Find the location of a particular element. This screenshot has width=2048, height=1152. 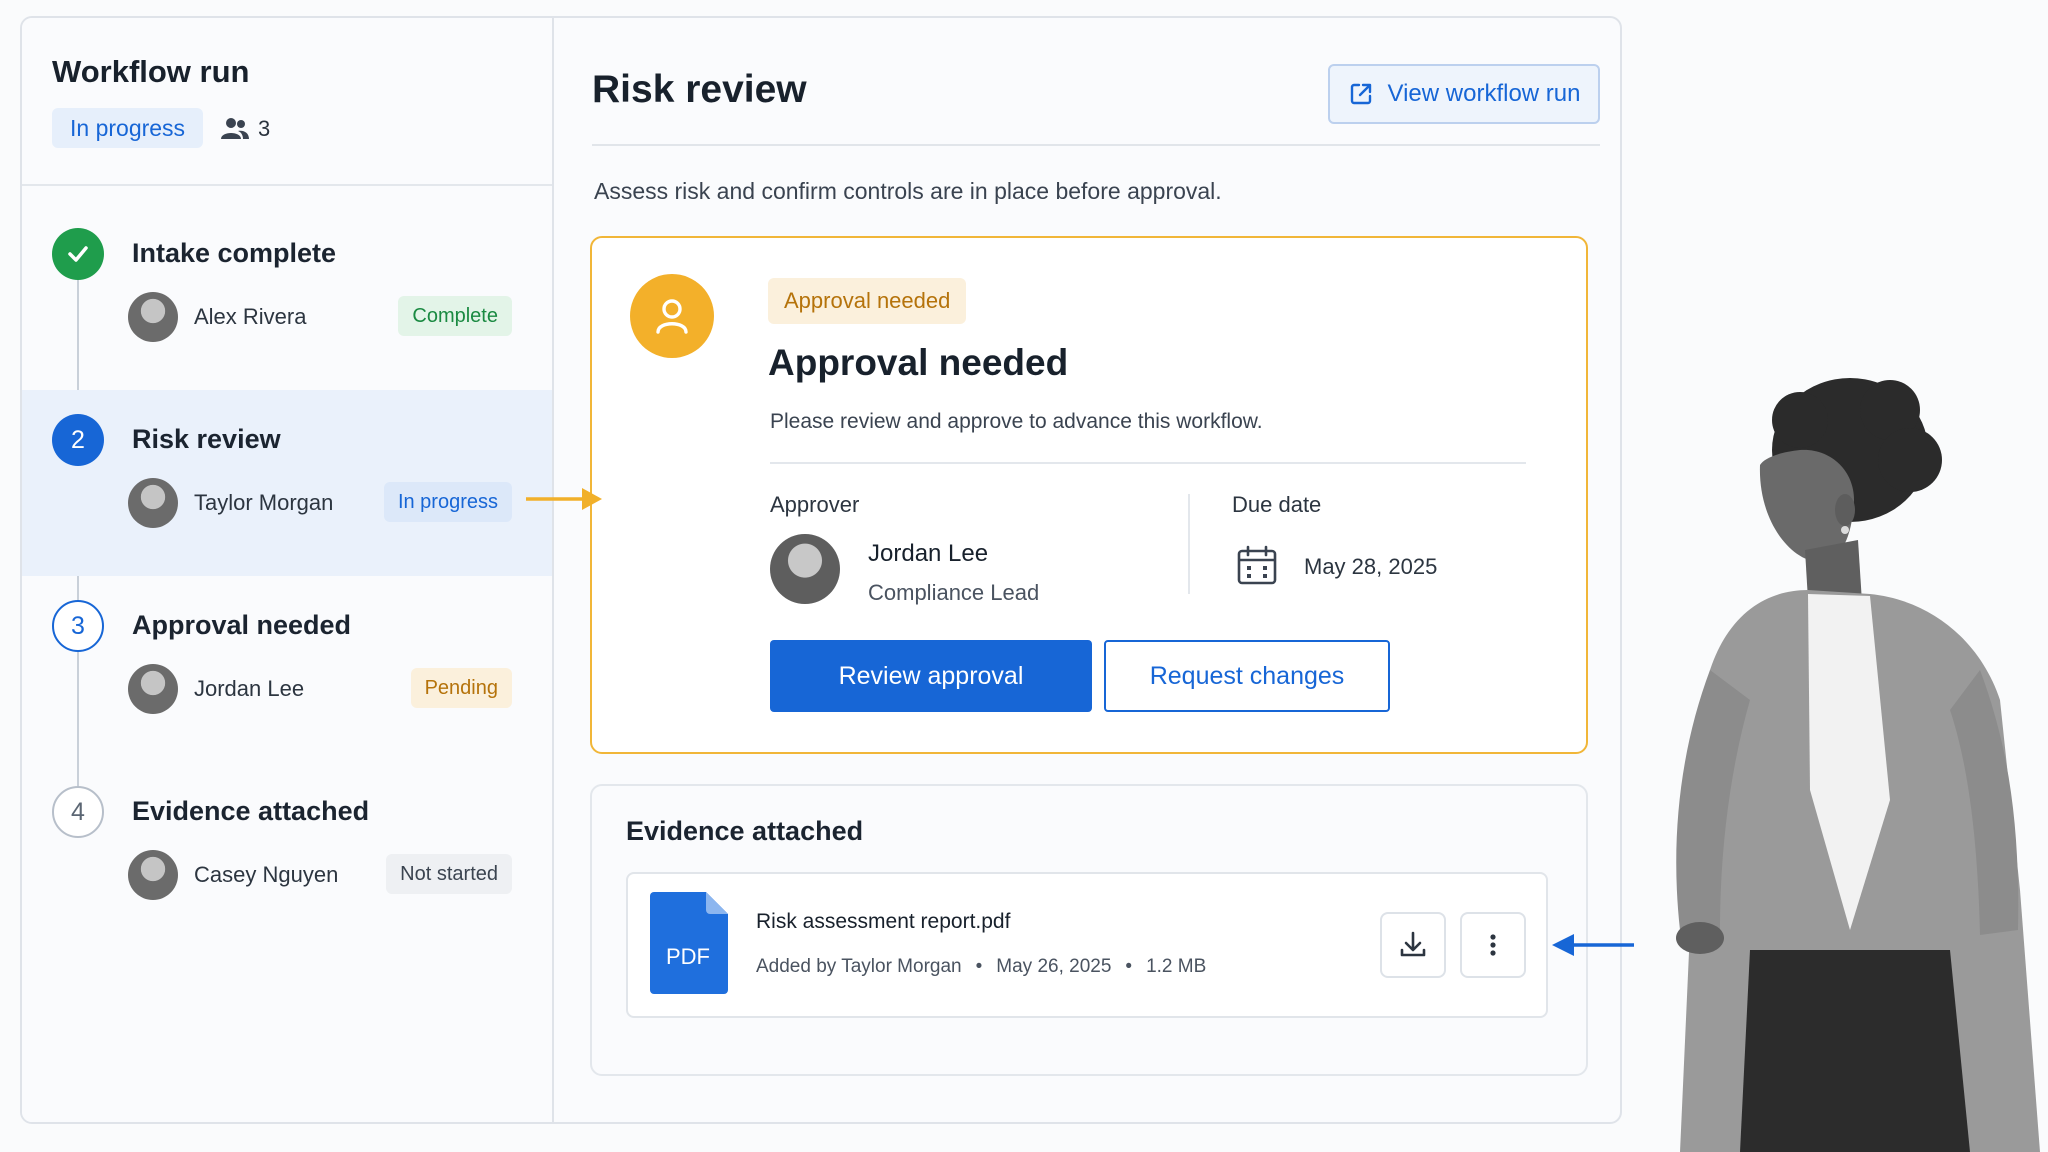

view-workflow-run-label: View workflow run is located at coordinates (1484, 93).